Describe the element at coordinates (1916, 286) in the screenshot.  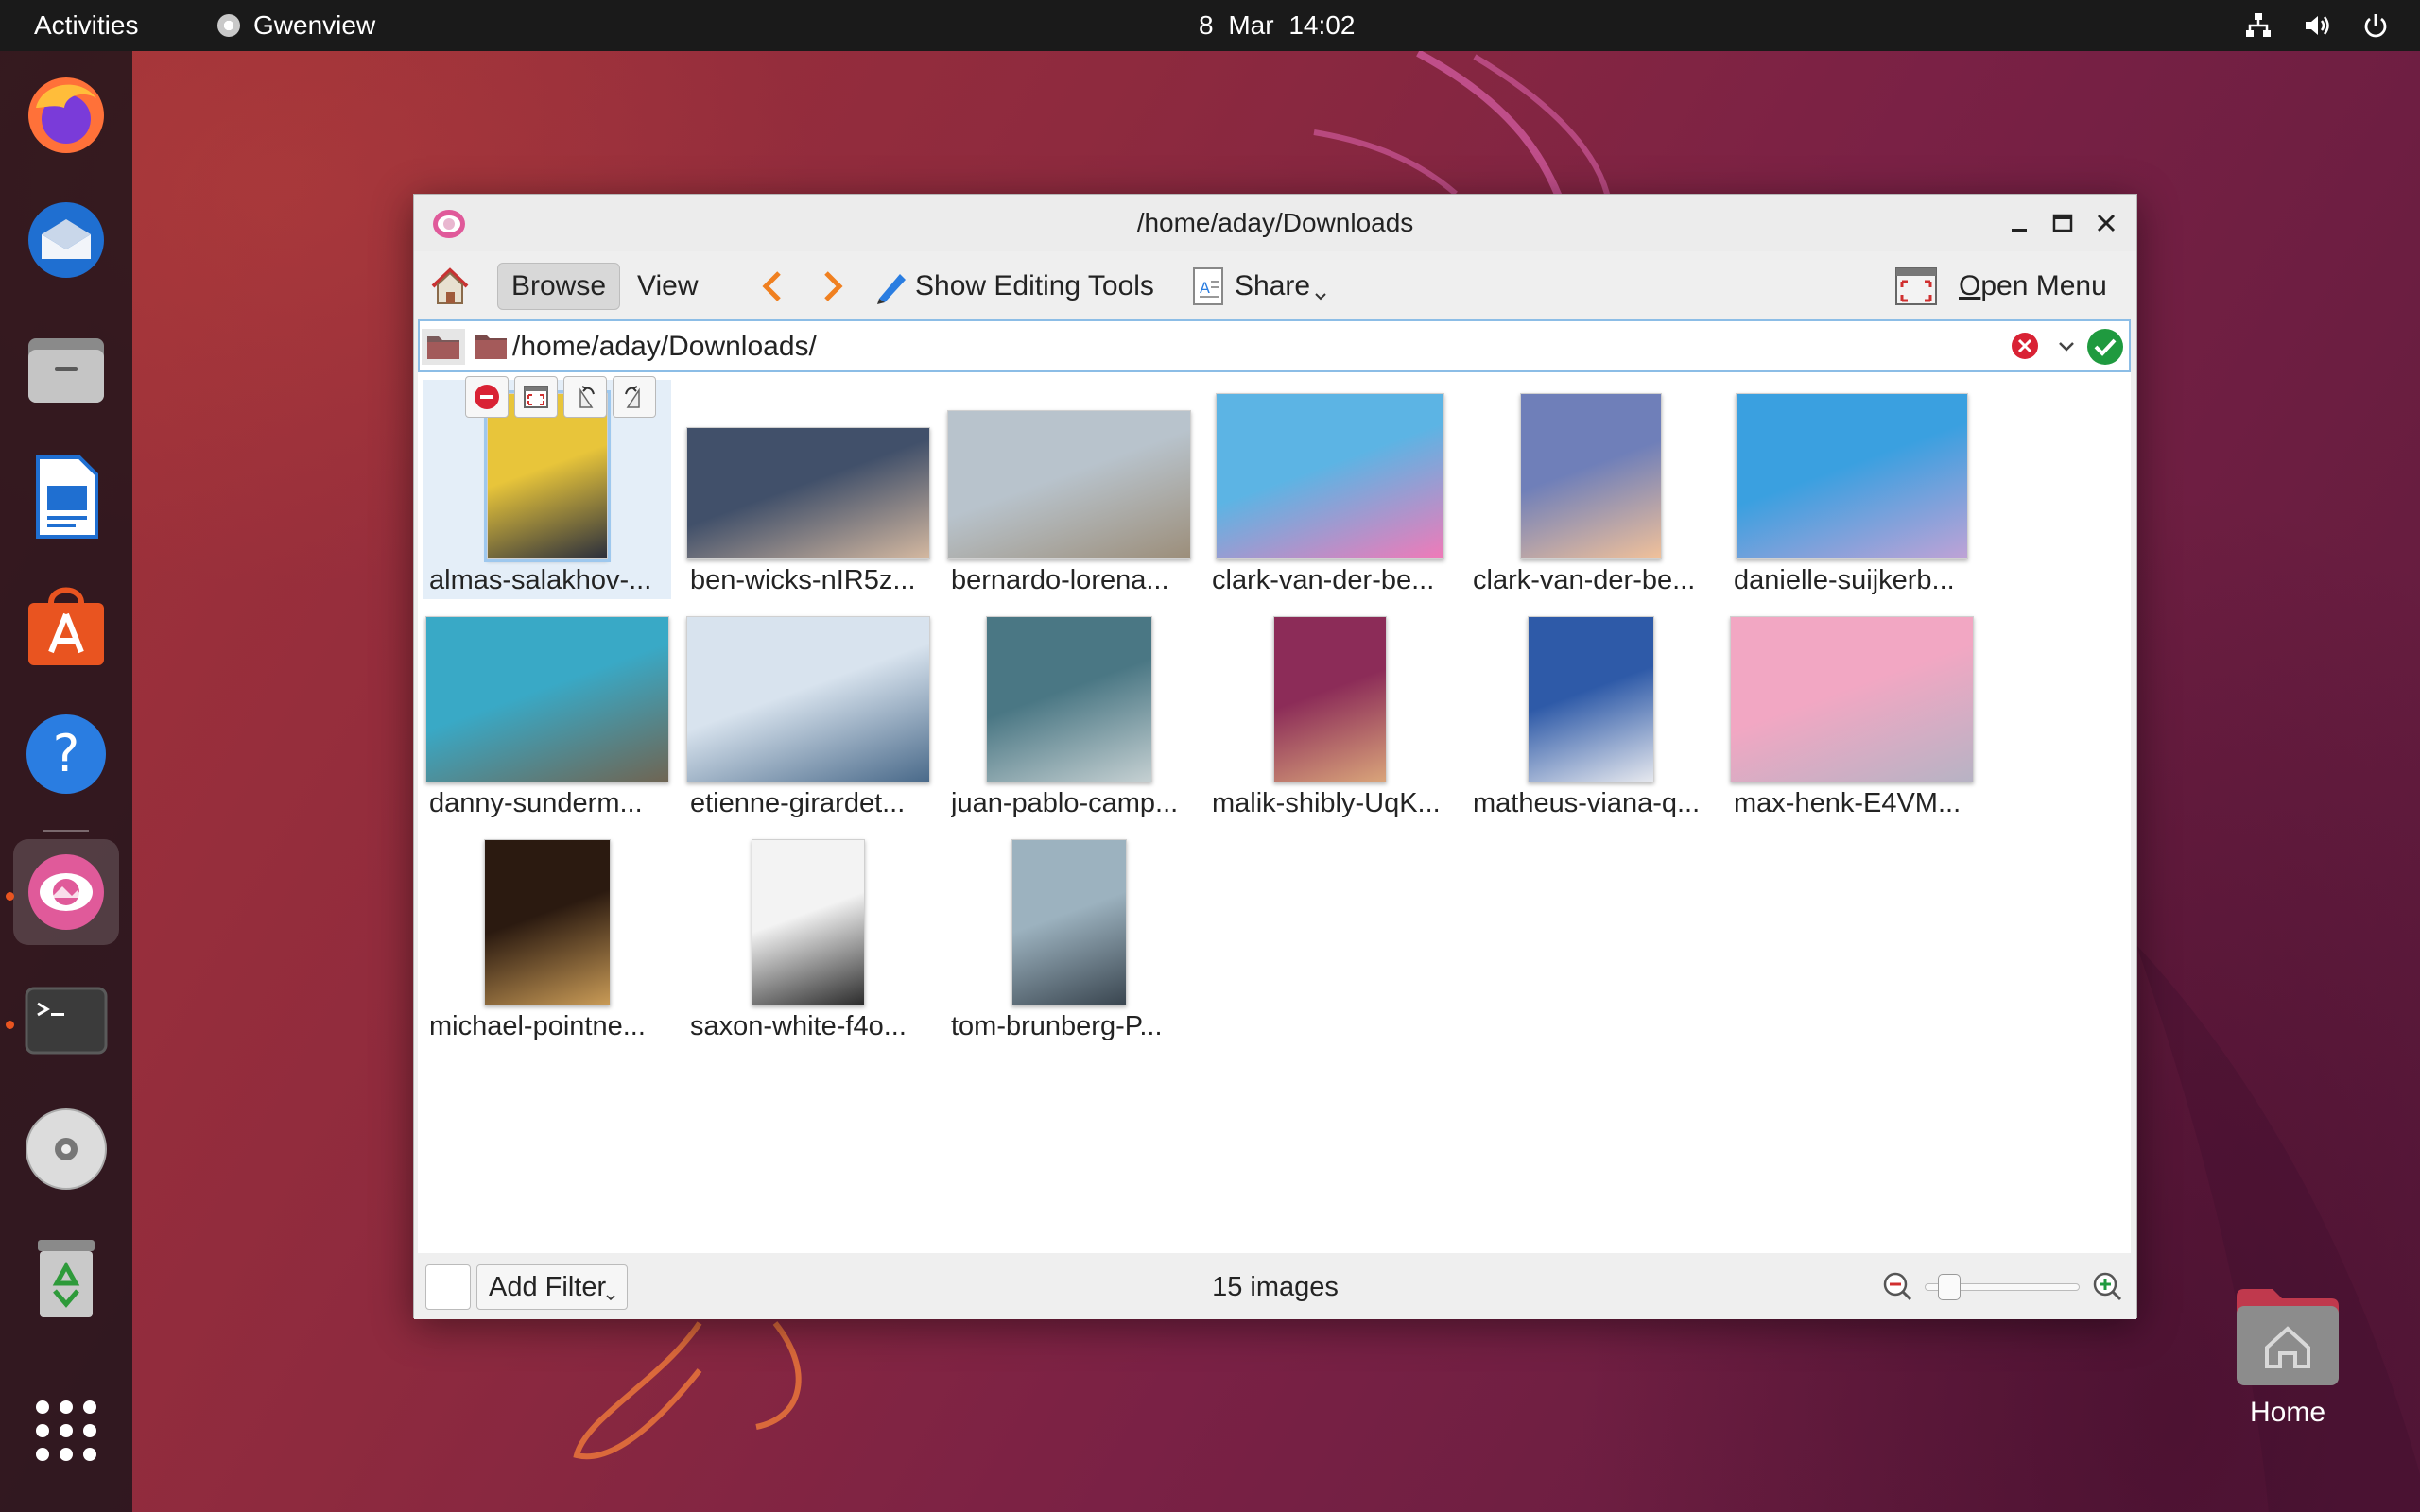
I see `menu-icon` at that location.